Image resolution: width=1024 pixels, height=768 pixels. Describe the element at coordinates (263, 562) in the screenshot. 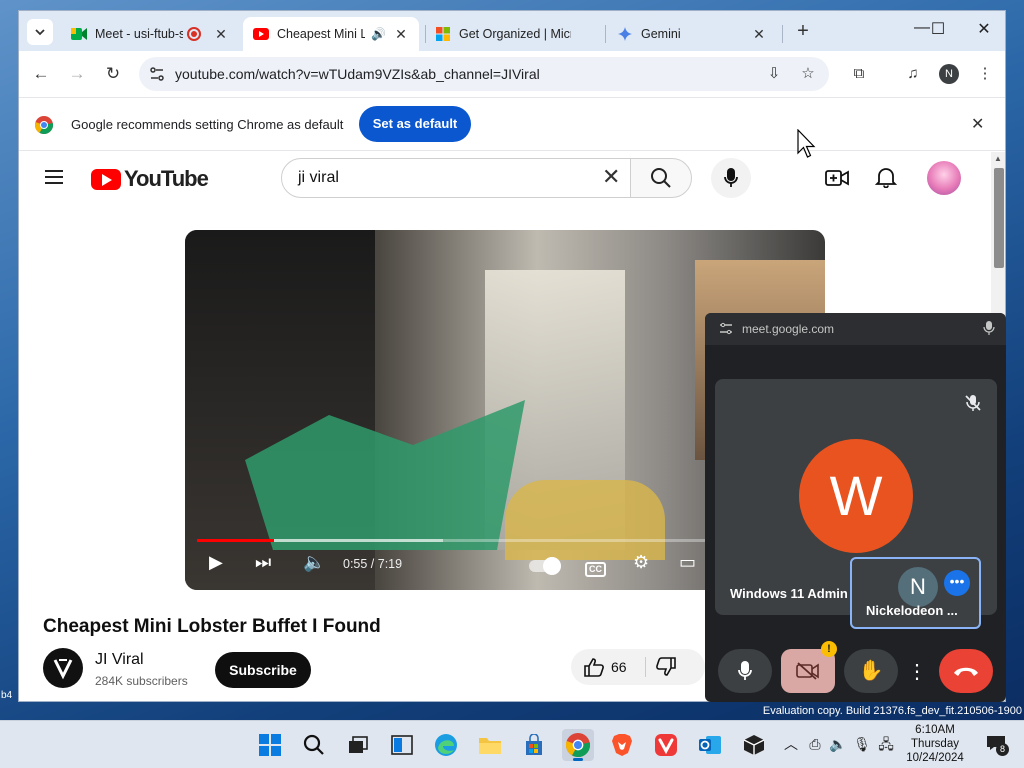

I see `next-video-button: ⏭` at that location.